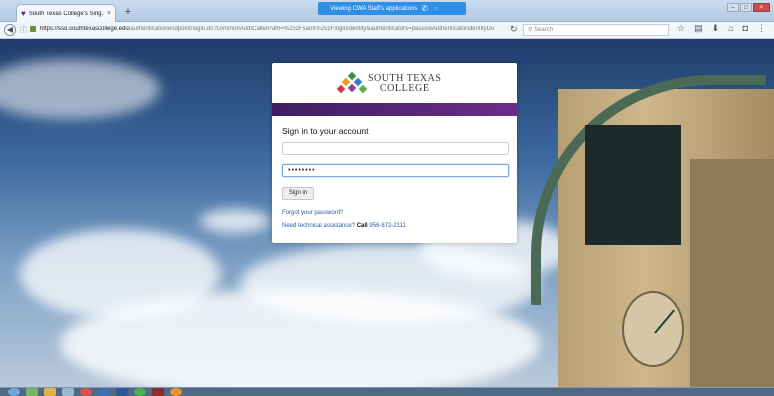 This screenshot has height=396, width=774. I want to click on logo-mark-icon, so click(352, 83).